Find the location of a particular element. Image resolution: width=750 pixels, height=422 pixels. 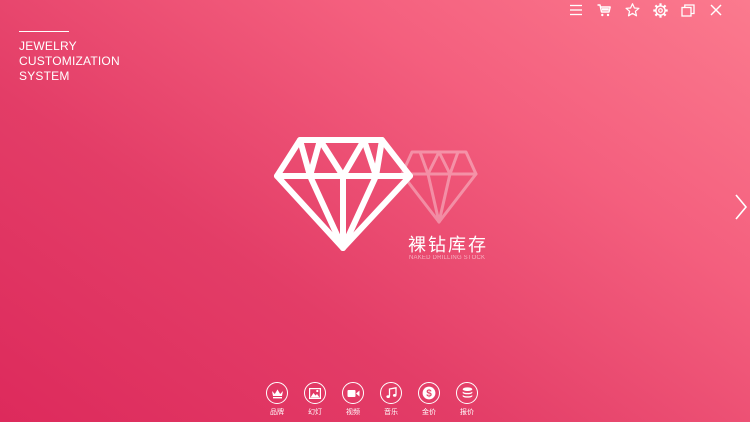

restore-window-icon is located at coordinates (688, 10).